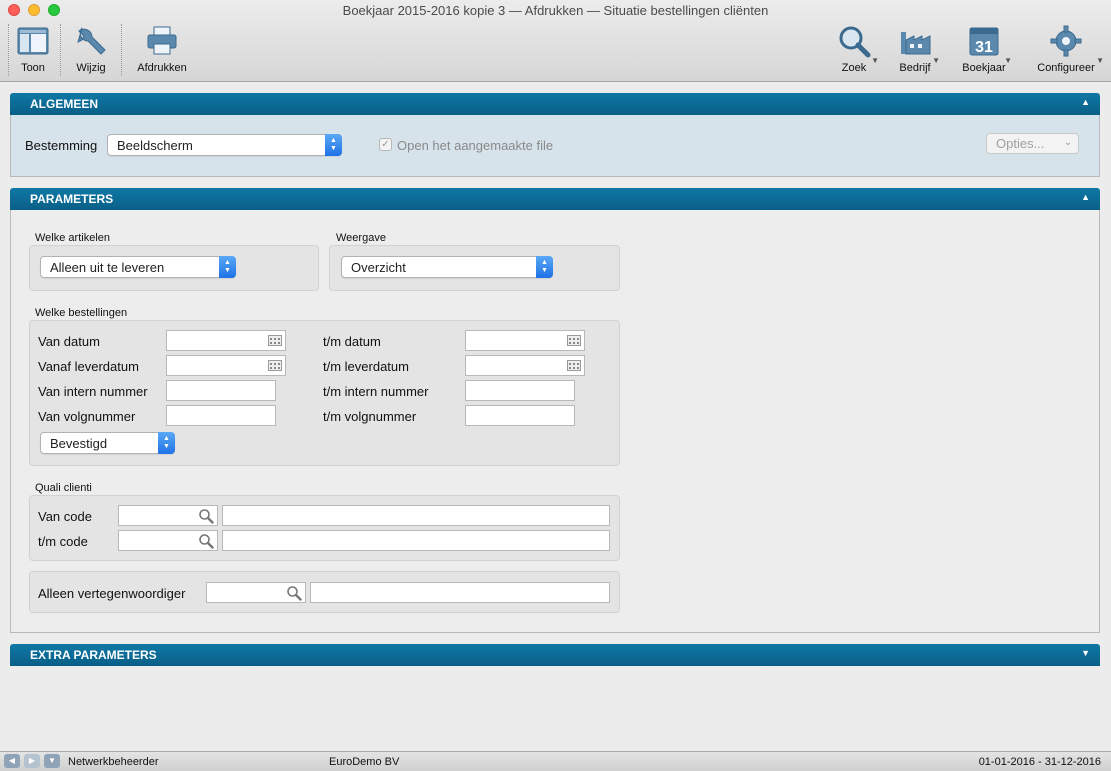  I want to click on open-file-checkbox: ✓, so click(385, 144).